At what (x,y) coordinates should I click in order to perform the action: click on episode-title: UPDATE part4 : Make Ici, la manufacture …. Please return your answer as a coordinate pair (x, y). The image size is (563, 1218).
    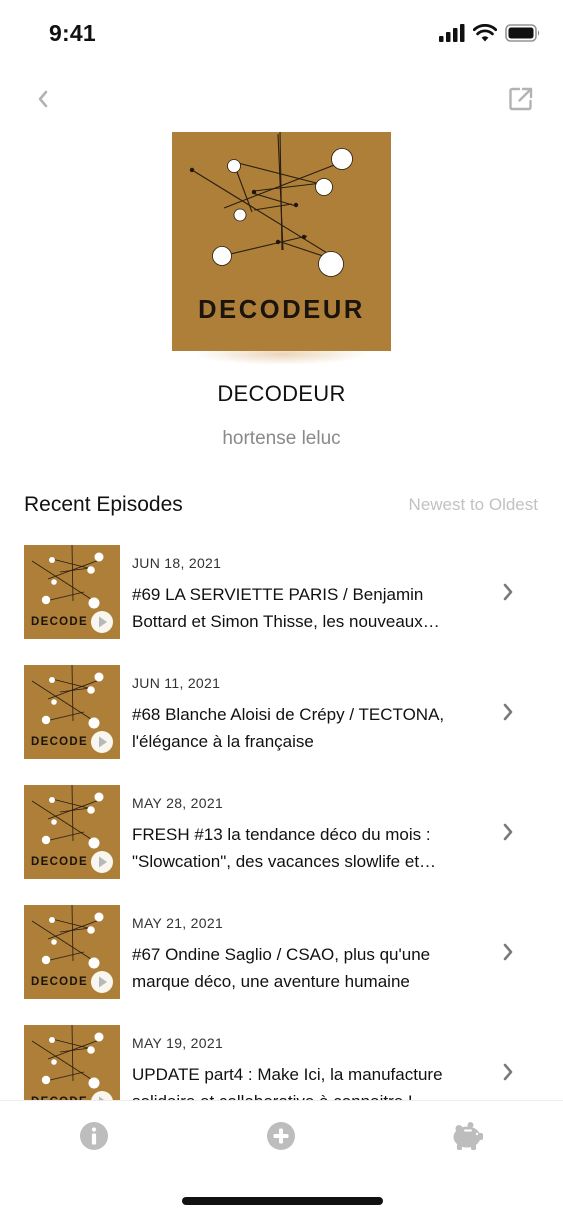
    Looking at the image, I should click on (287, 1082).